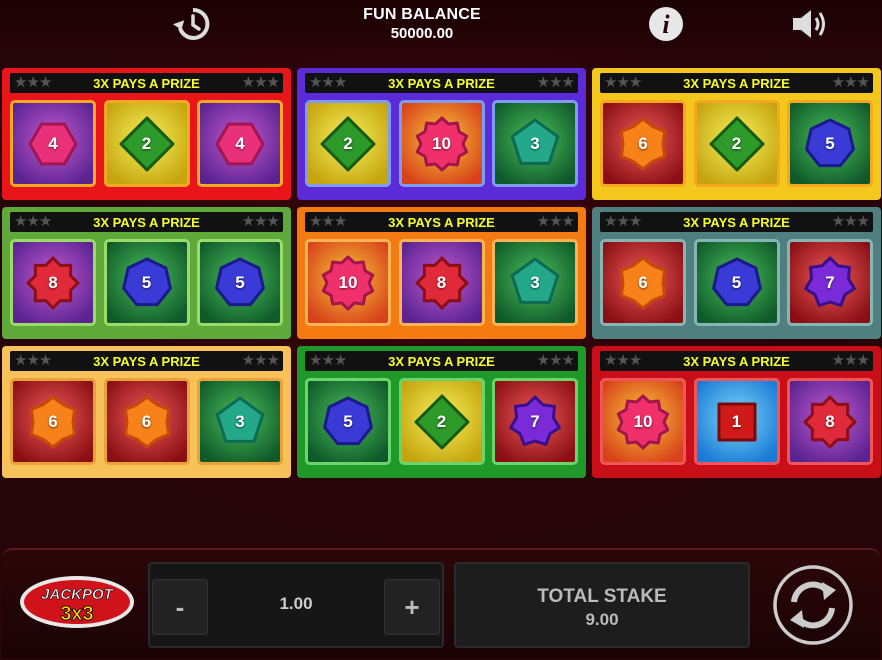 The width and height of the screenshot is (882, 660). What do you see at coordinates (412, 607) in the screenshot?
I see `increase-stake-button: +` at bounding box center [412, 607].